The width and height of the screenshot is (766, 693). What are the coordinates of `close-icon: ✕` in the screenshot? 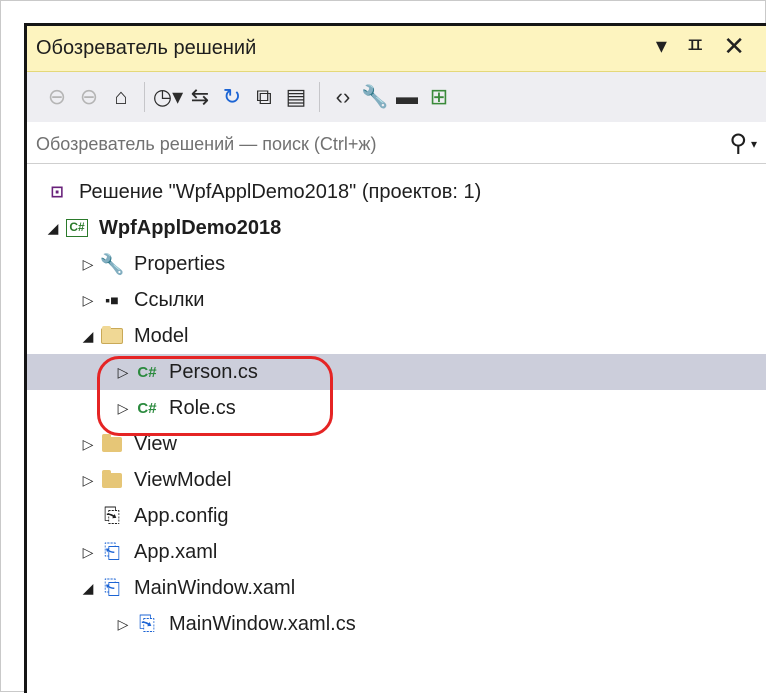 It's located at (734, 46).